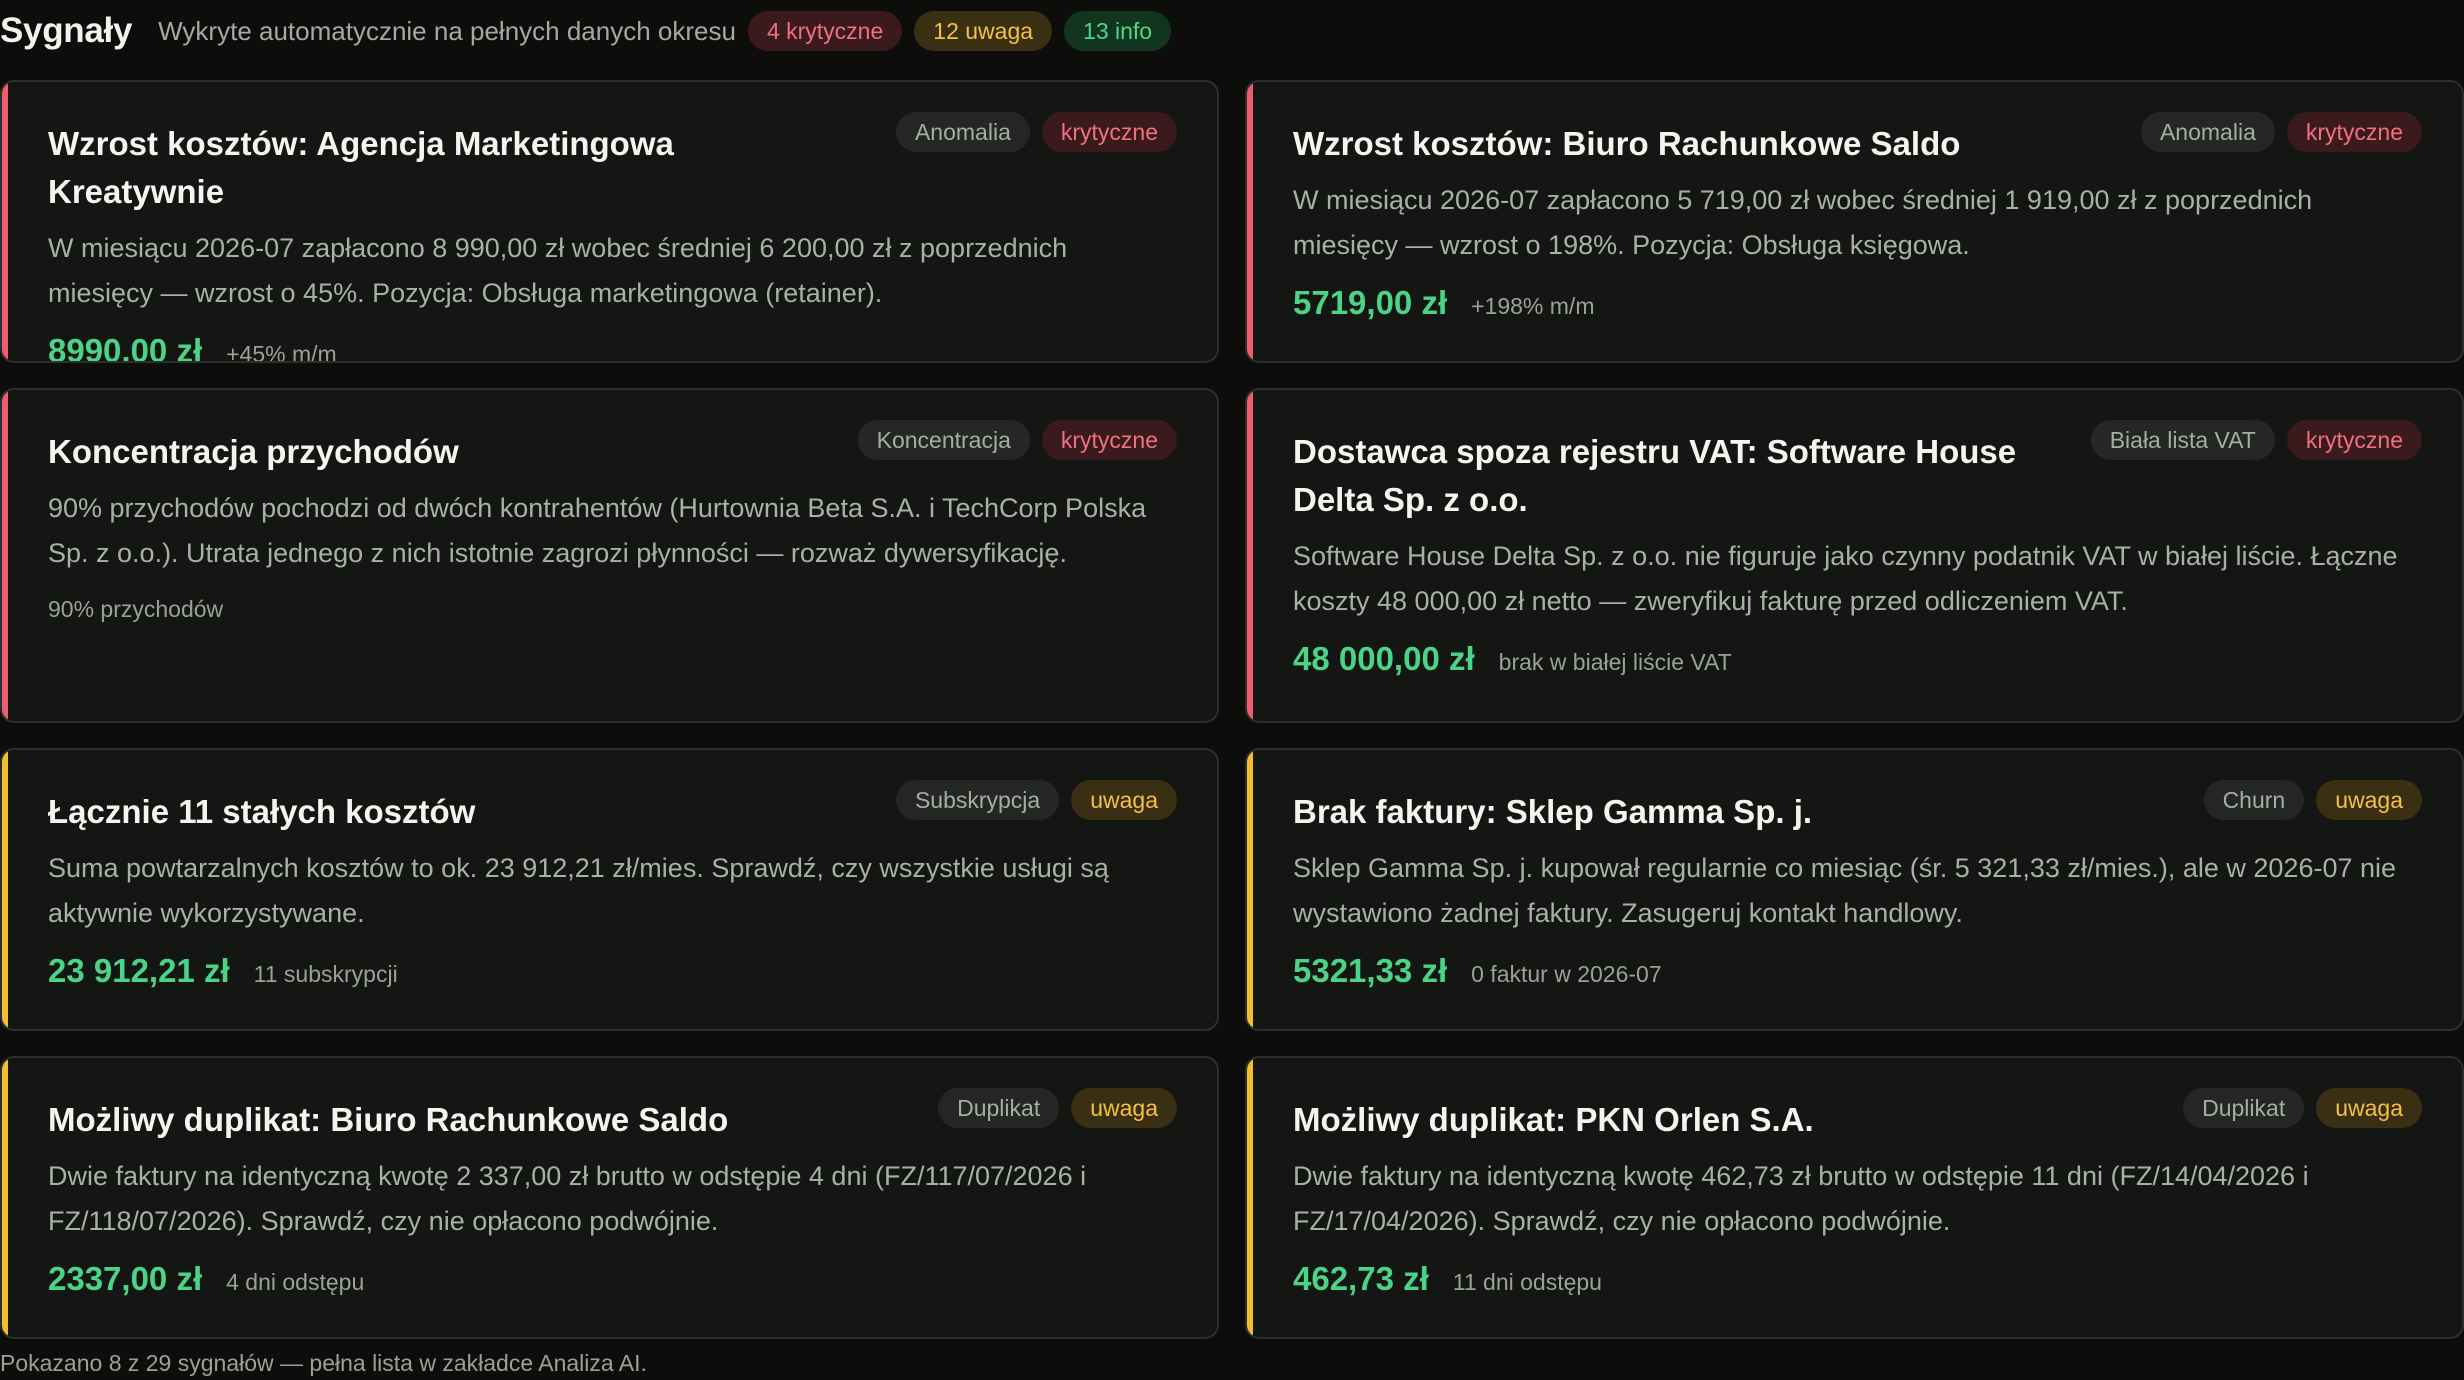  Describe the element at coordinates (253, 451) in the screenshot. I see `signal-title: Koncentracja przychodów` at that location.